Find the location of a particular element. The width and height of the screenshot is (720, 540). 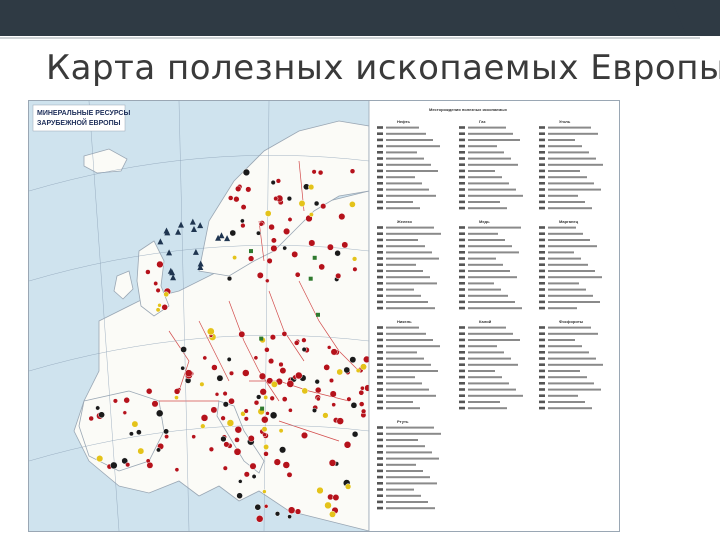

deposit-square-marker is located at coordinates (262, 408).